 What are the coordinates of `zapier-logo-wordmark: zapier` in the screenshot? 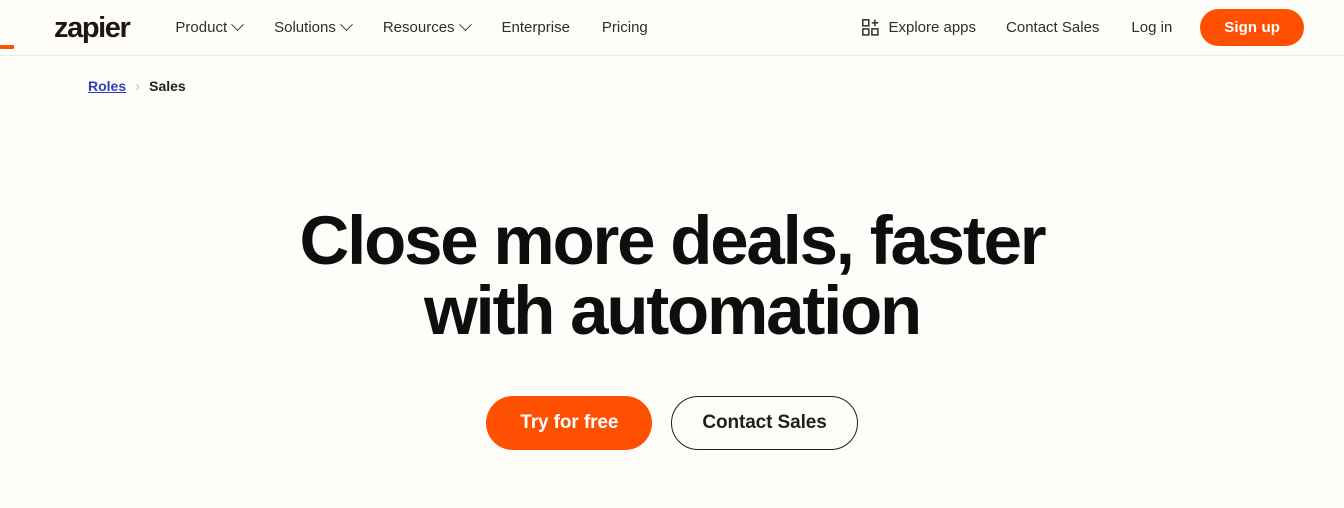 It's located at (92, 27).